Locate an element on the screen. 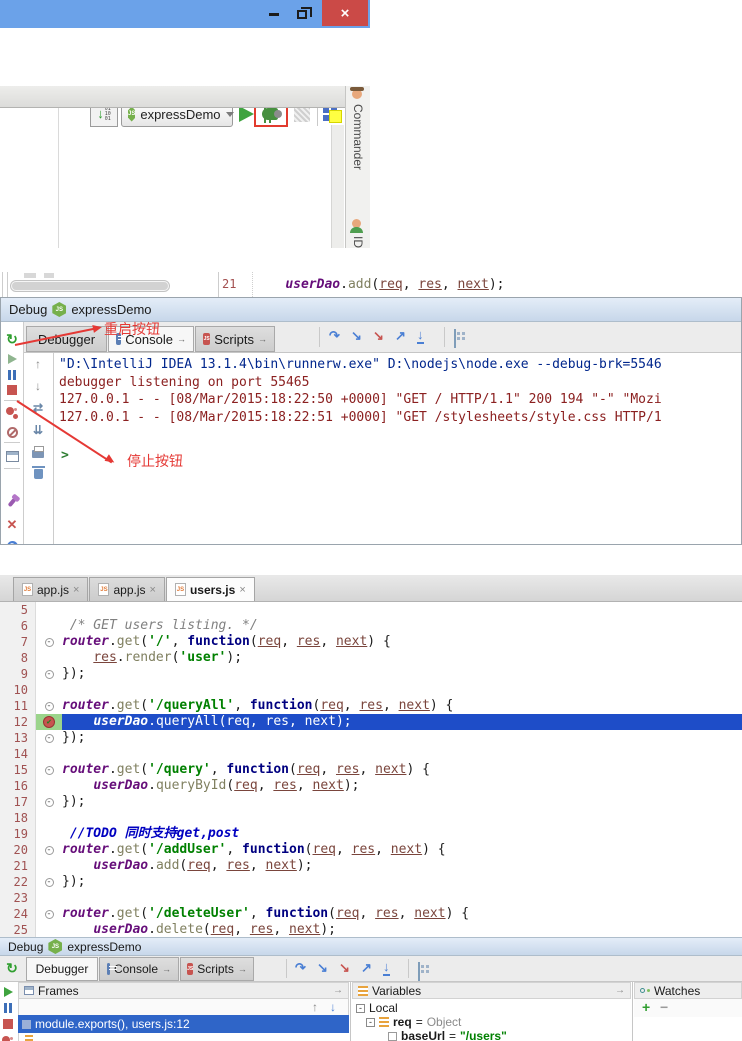 The width and height of the screenshot is (742, 1041). code-text: userDao.queryById(req, res, next); is located at coordinates (402, 786).